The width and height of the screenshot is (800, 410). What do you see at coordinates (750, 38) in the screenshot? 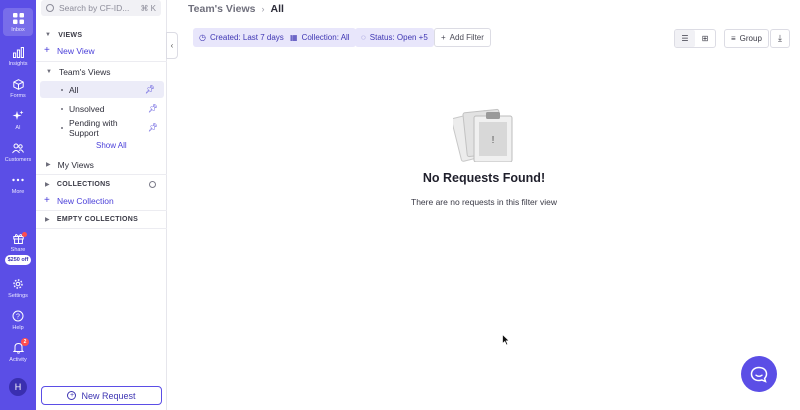
I see `group-label: Group` at bounding box center [750, 38].